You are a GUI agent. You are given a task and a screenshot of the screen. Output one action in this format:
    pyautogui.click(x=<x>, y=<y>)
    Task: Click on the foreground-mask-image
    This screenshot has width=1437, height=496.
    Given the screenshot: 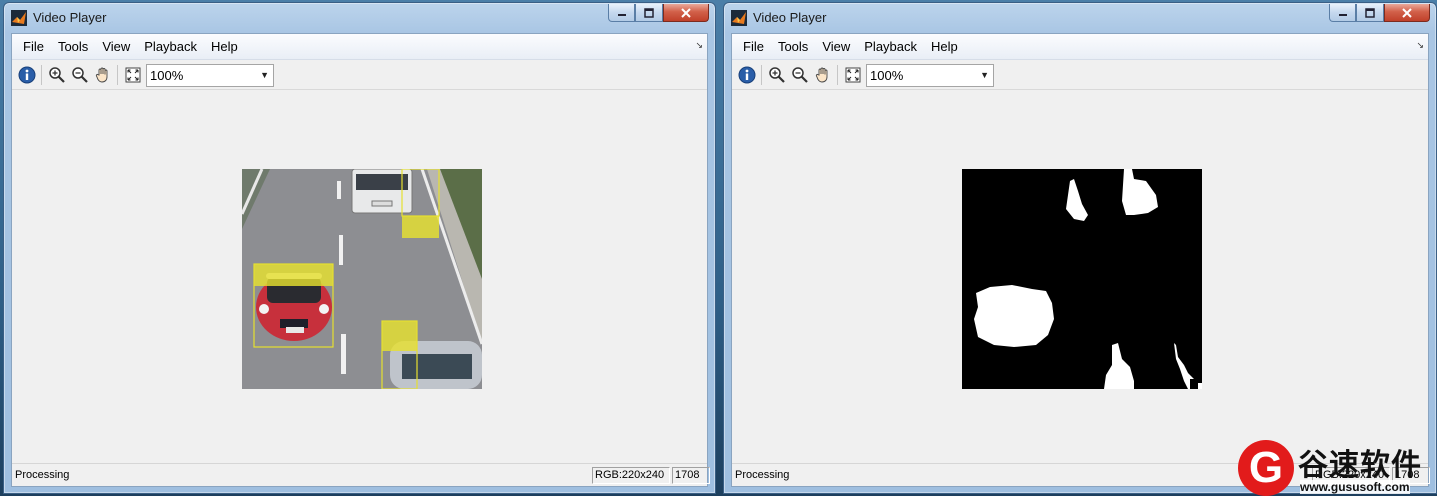 What is the action you would take?
    pyautogui.click(x=1082, y=279)
    